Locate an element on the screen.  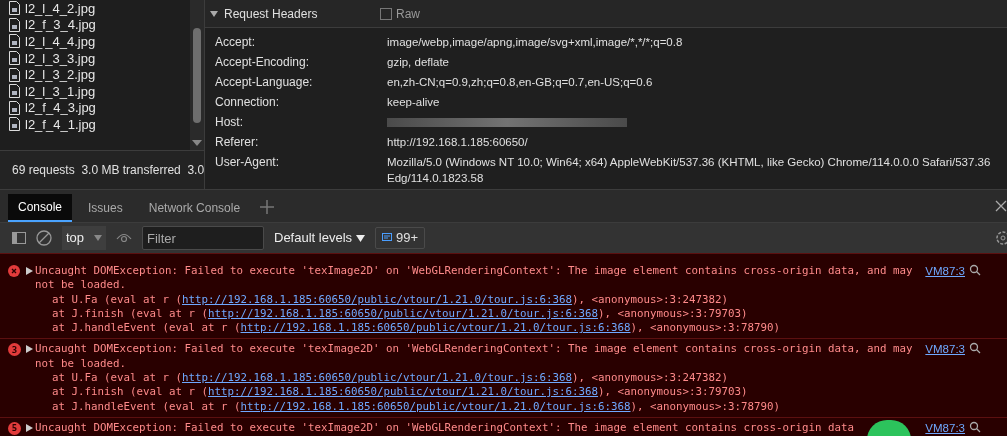
file-row: l2_l_4_2.jpg is located at coordinates (95, 8).